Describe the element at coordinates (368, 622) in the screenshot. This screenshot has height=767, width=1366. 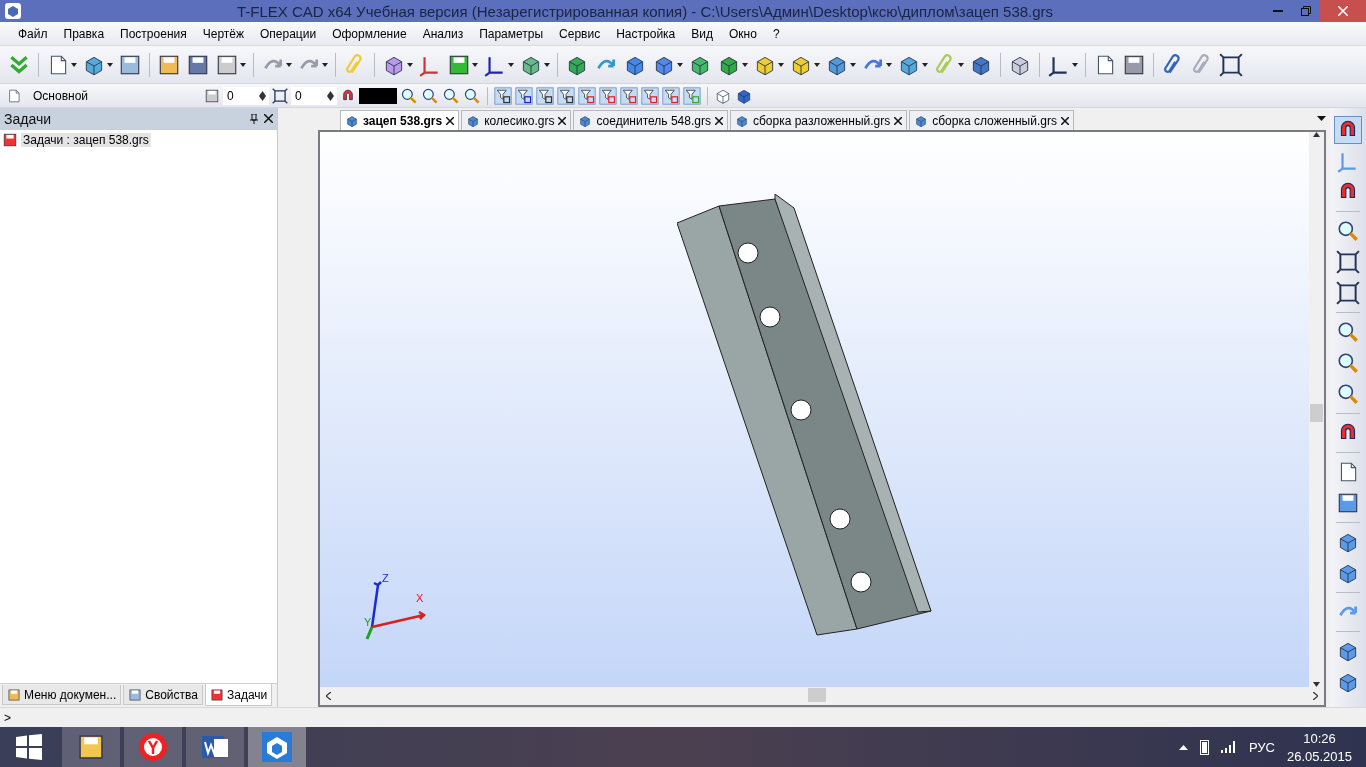
I see `axis-label: Y` at that location.